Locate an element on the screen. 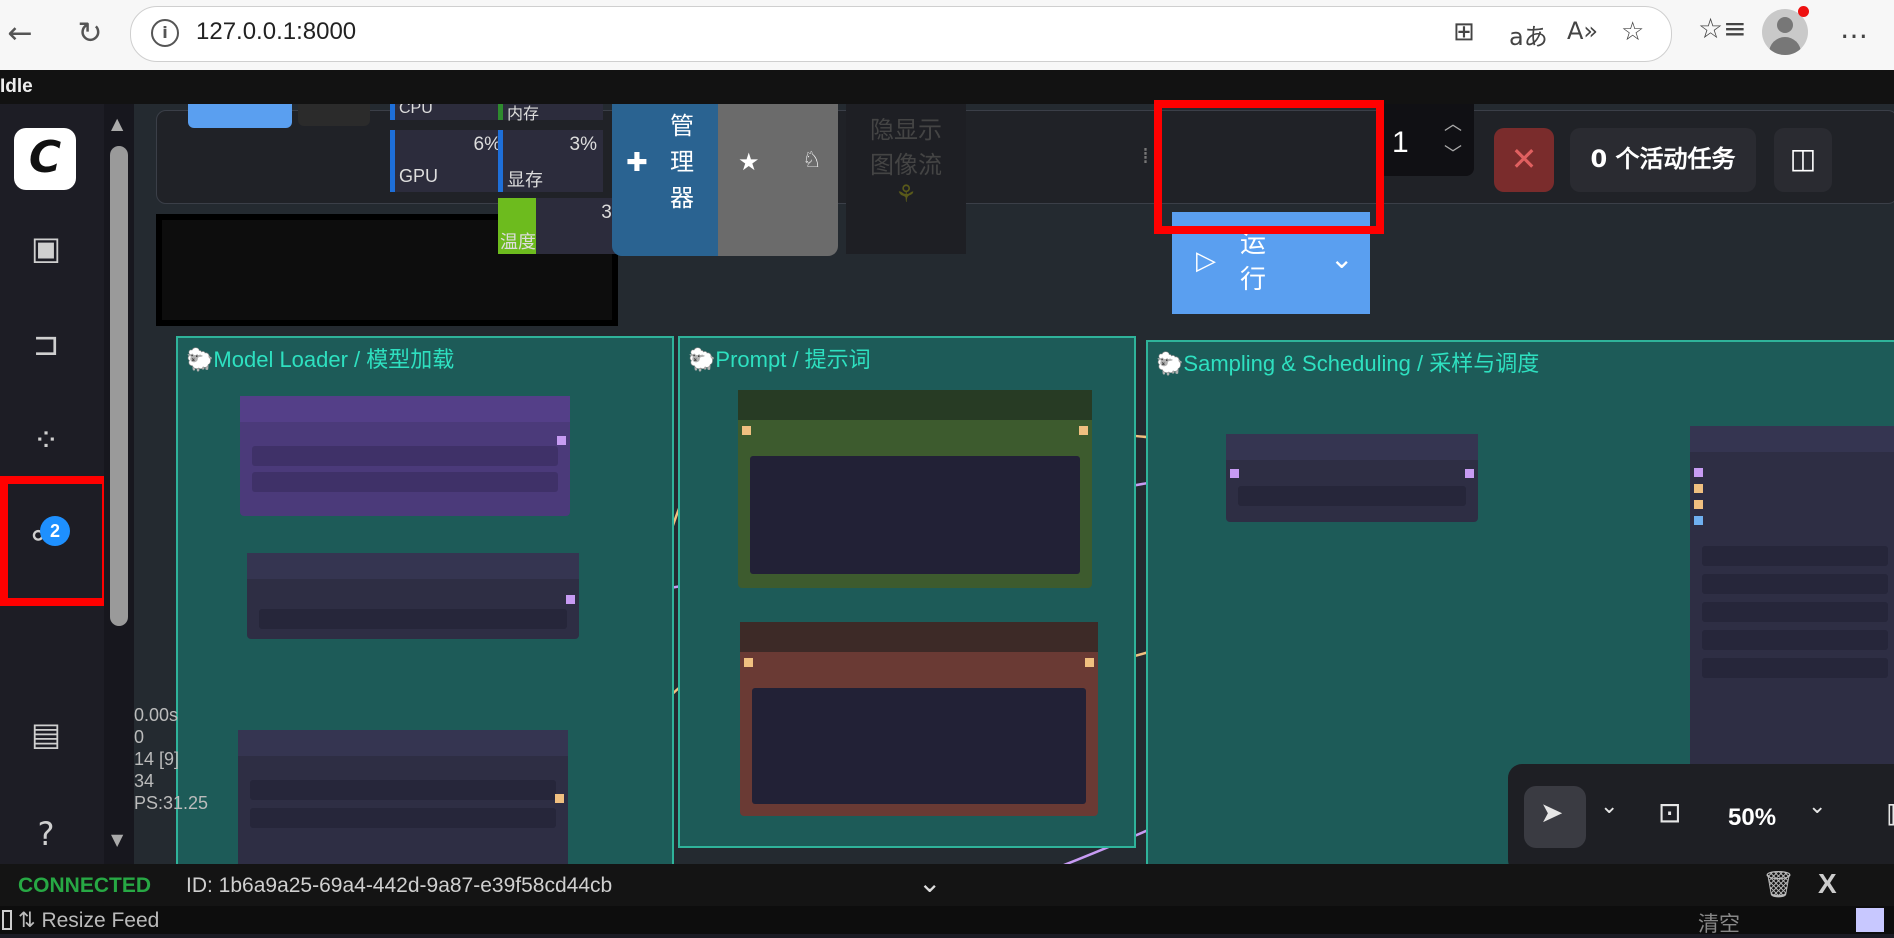  zoom-level: 50% is located at coordinates (1752, 818).